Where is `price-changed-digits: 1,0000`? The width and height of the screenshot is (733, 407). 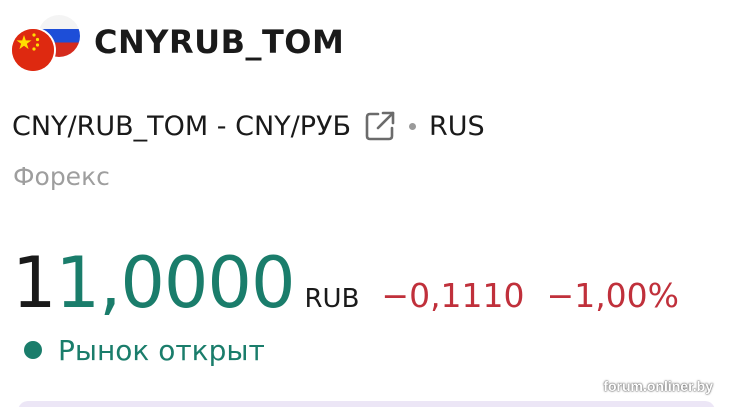 price-changed-digits: 1,0000 is located at coordinates (175, 283).